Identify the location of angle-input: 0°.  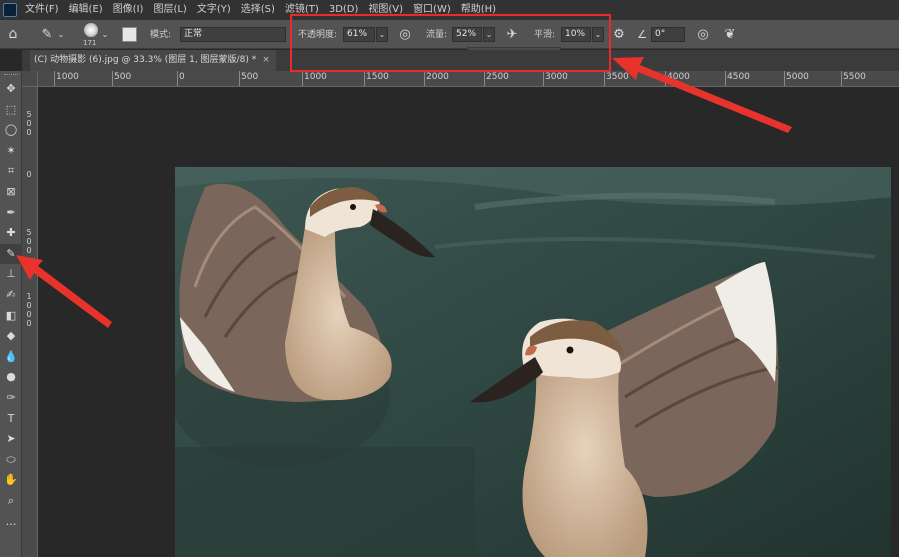
(668, 34).